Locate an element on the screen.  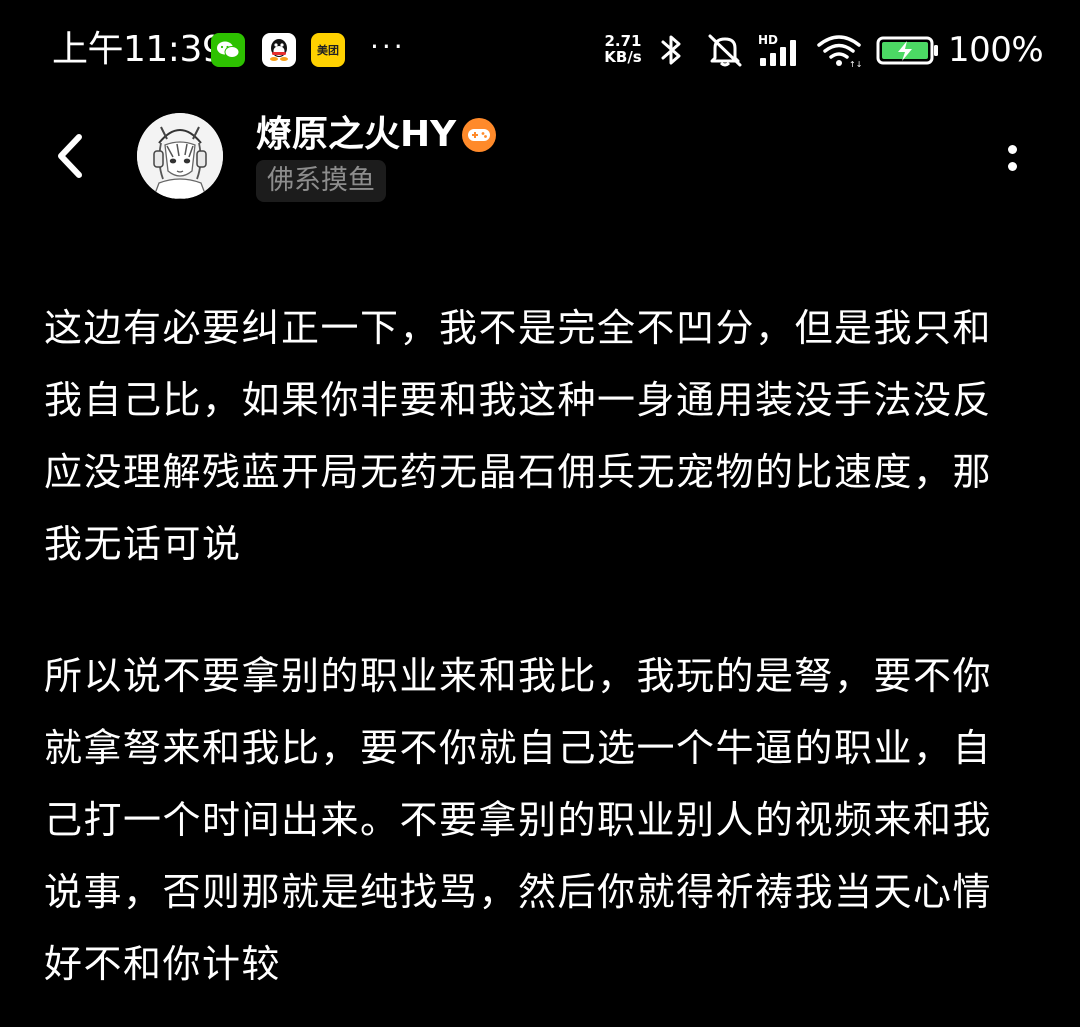
qq-icon is located at coordinates (279, 50).